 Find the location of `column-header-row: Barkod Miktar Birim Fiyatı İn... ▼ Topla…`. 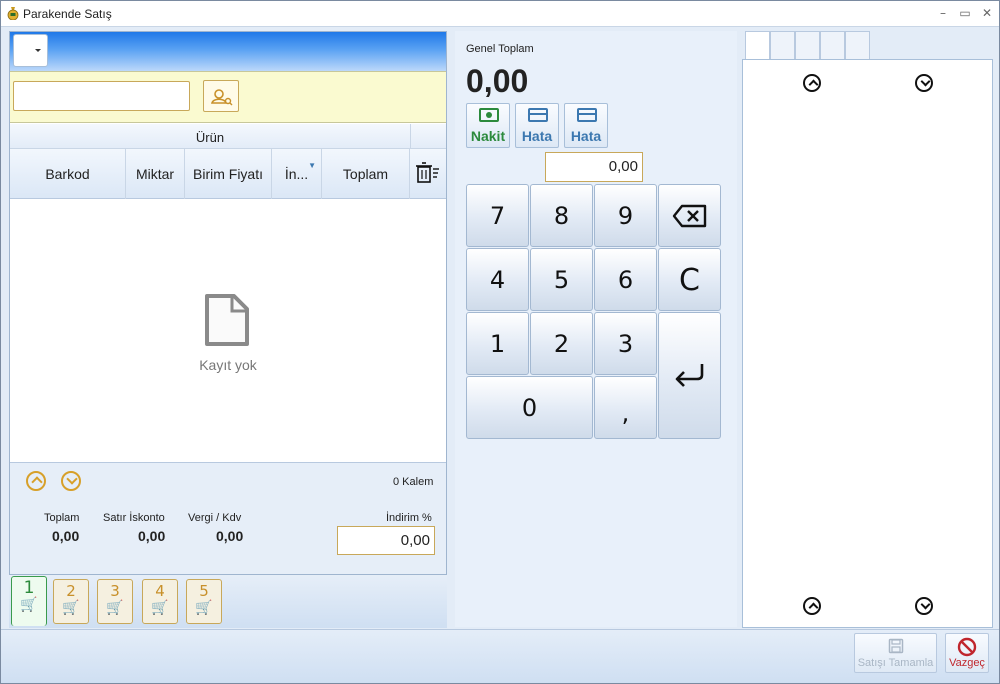

column-header-row: Barkod Miktar Birim Fiyatı İn... ▼ Topla… is located at coordinates (228, 174).